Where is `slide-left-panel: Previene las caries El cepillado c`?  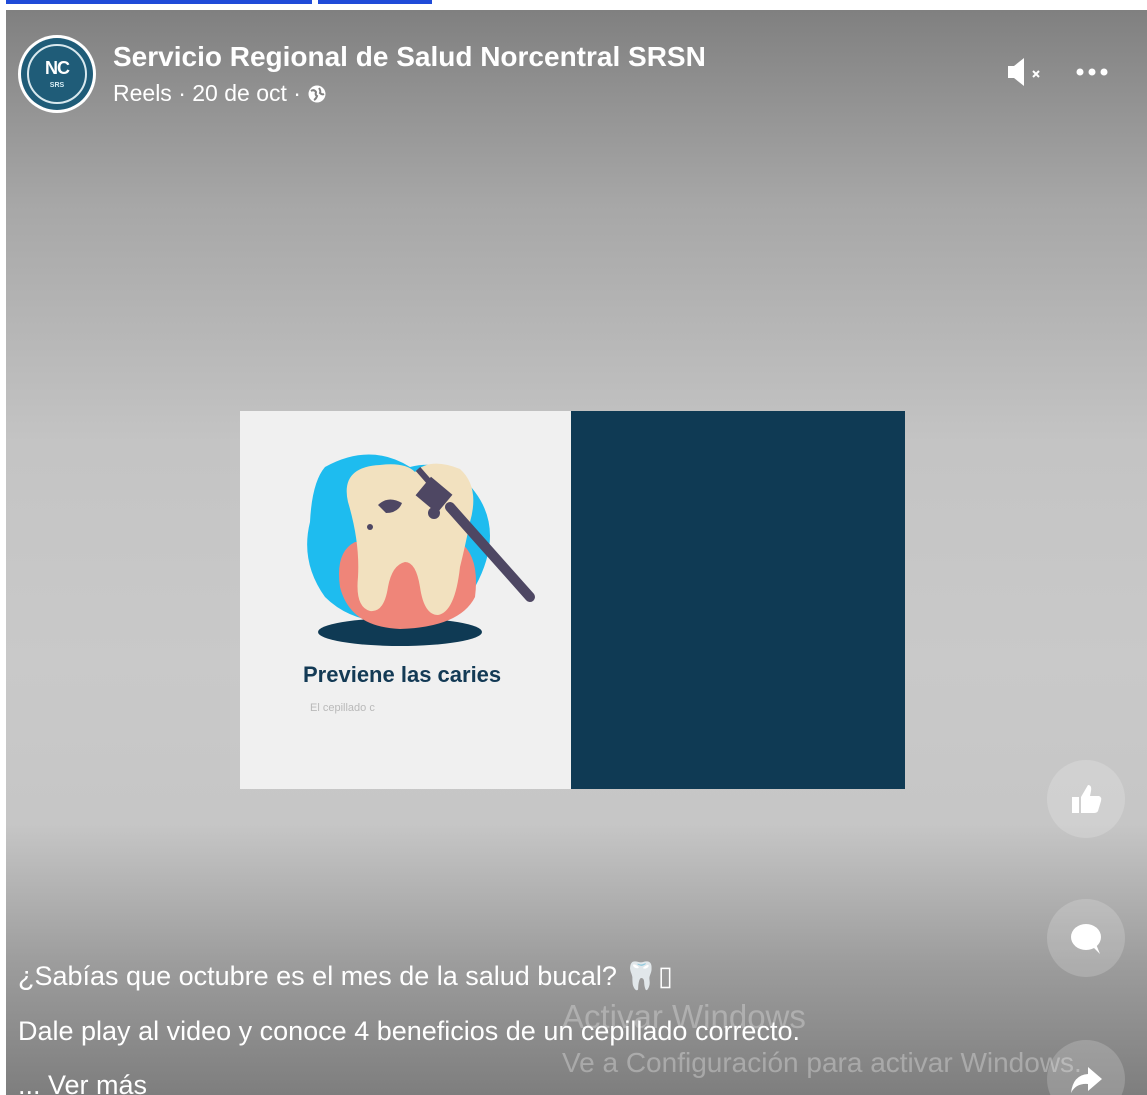
slide-left-panel: Previene las caries El cepillado c is located at coordinates (405, 600).